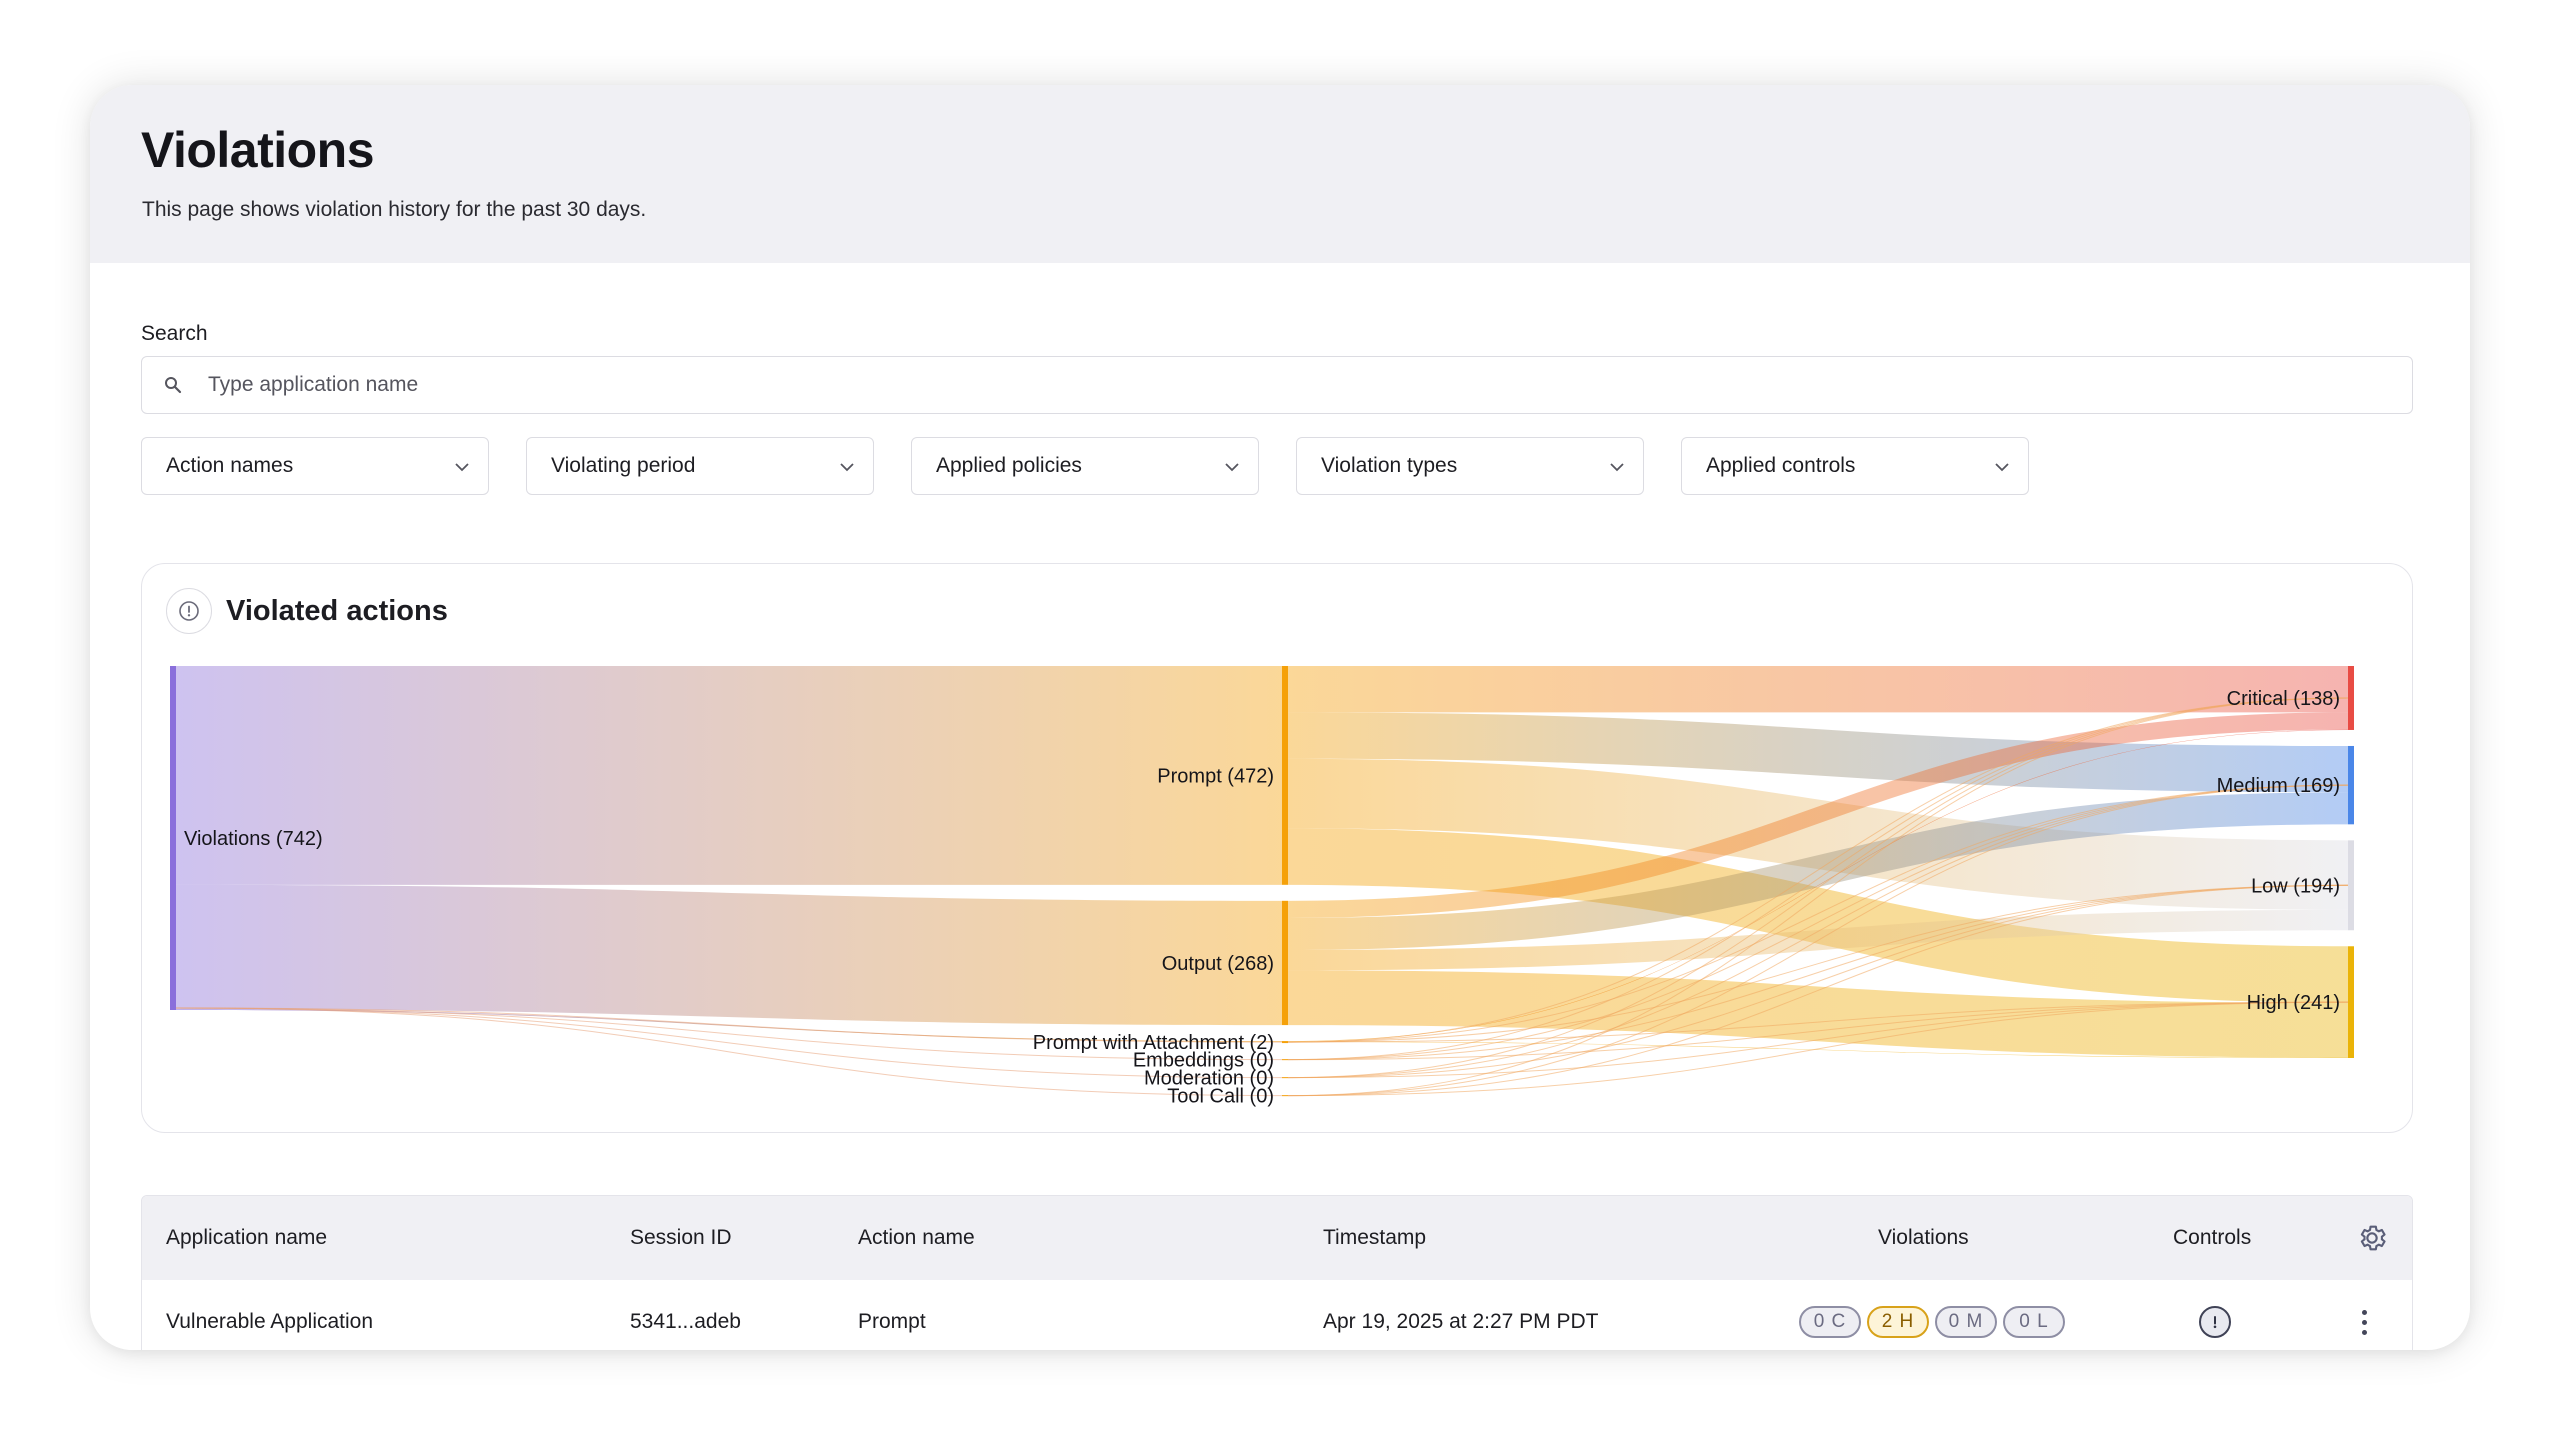  Describe the element at coordinates (2351, 1002) in the screenshot. I see `sankey-node-high` at that location.